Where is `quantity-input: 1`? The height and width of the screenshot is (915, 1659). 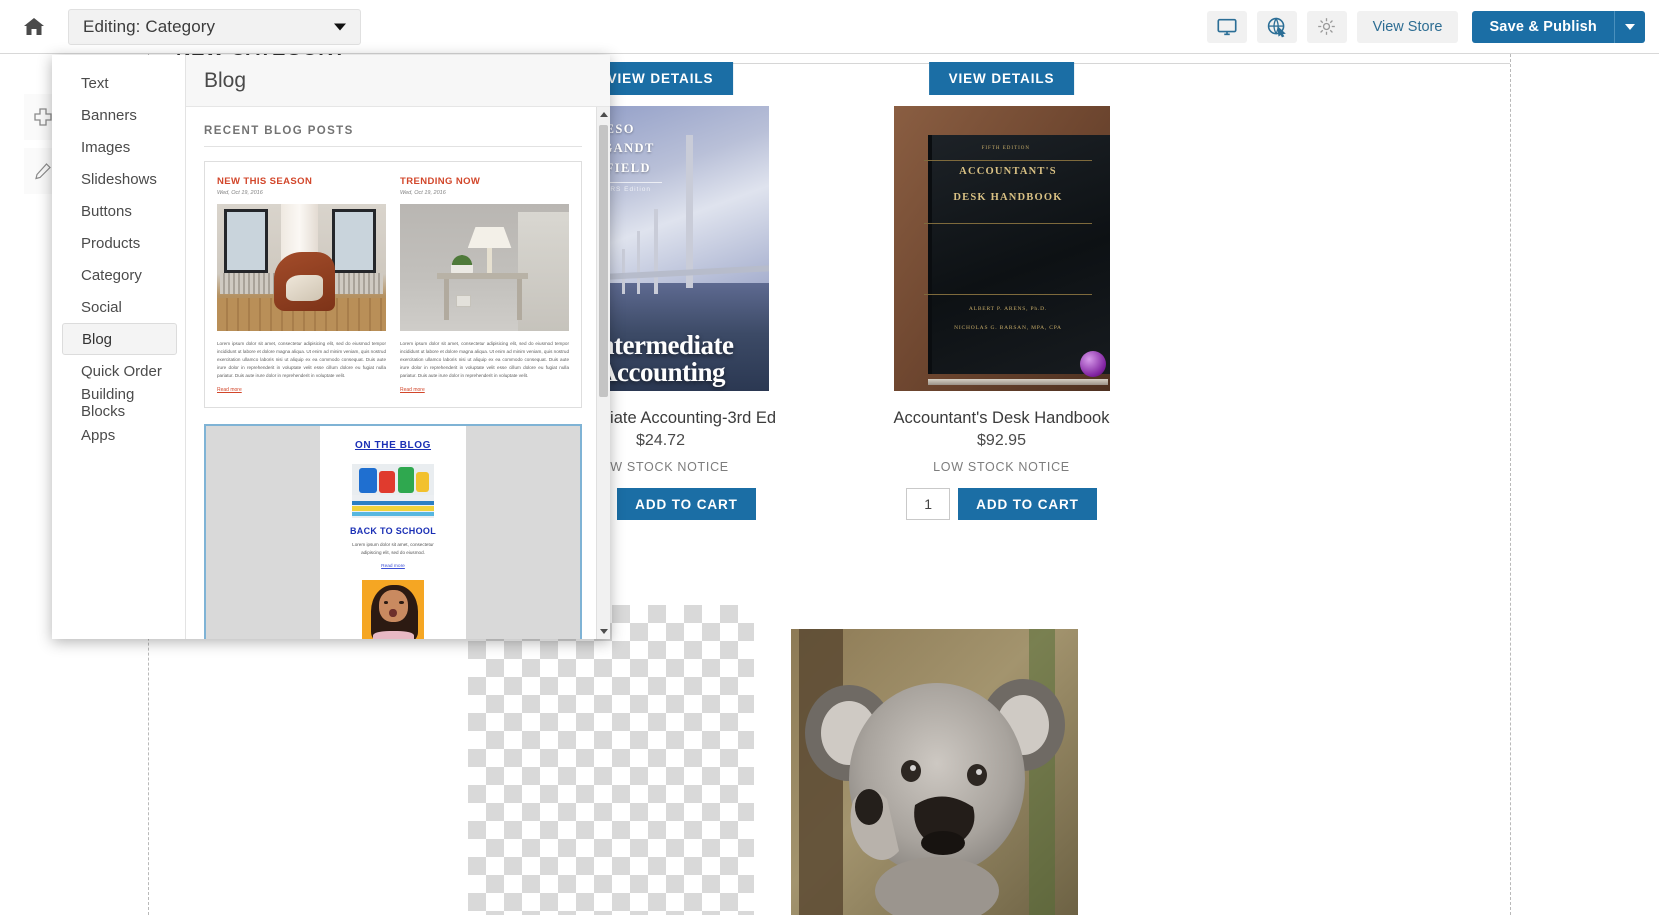 quantity-input: 1 is located at coordinates (928, 504).